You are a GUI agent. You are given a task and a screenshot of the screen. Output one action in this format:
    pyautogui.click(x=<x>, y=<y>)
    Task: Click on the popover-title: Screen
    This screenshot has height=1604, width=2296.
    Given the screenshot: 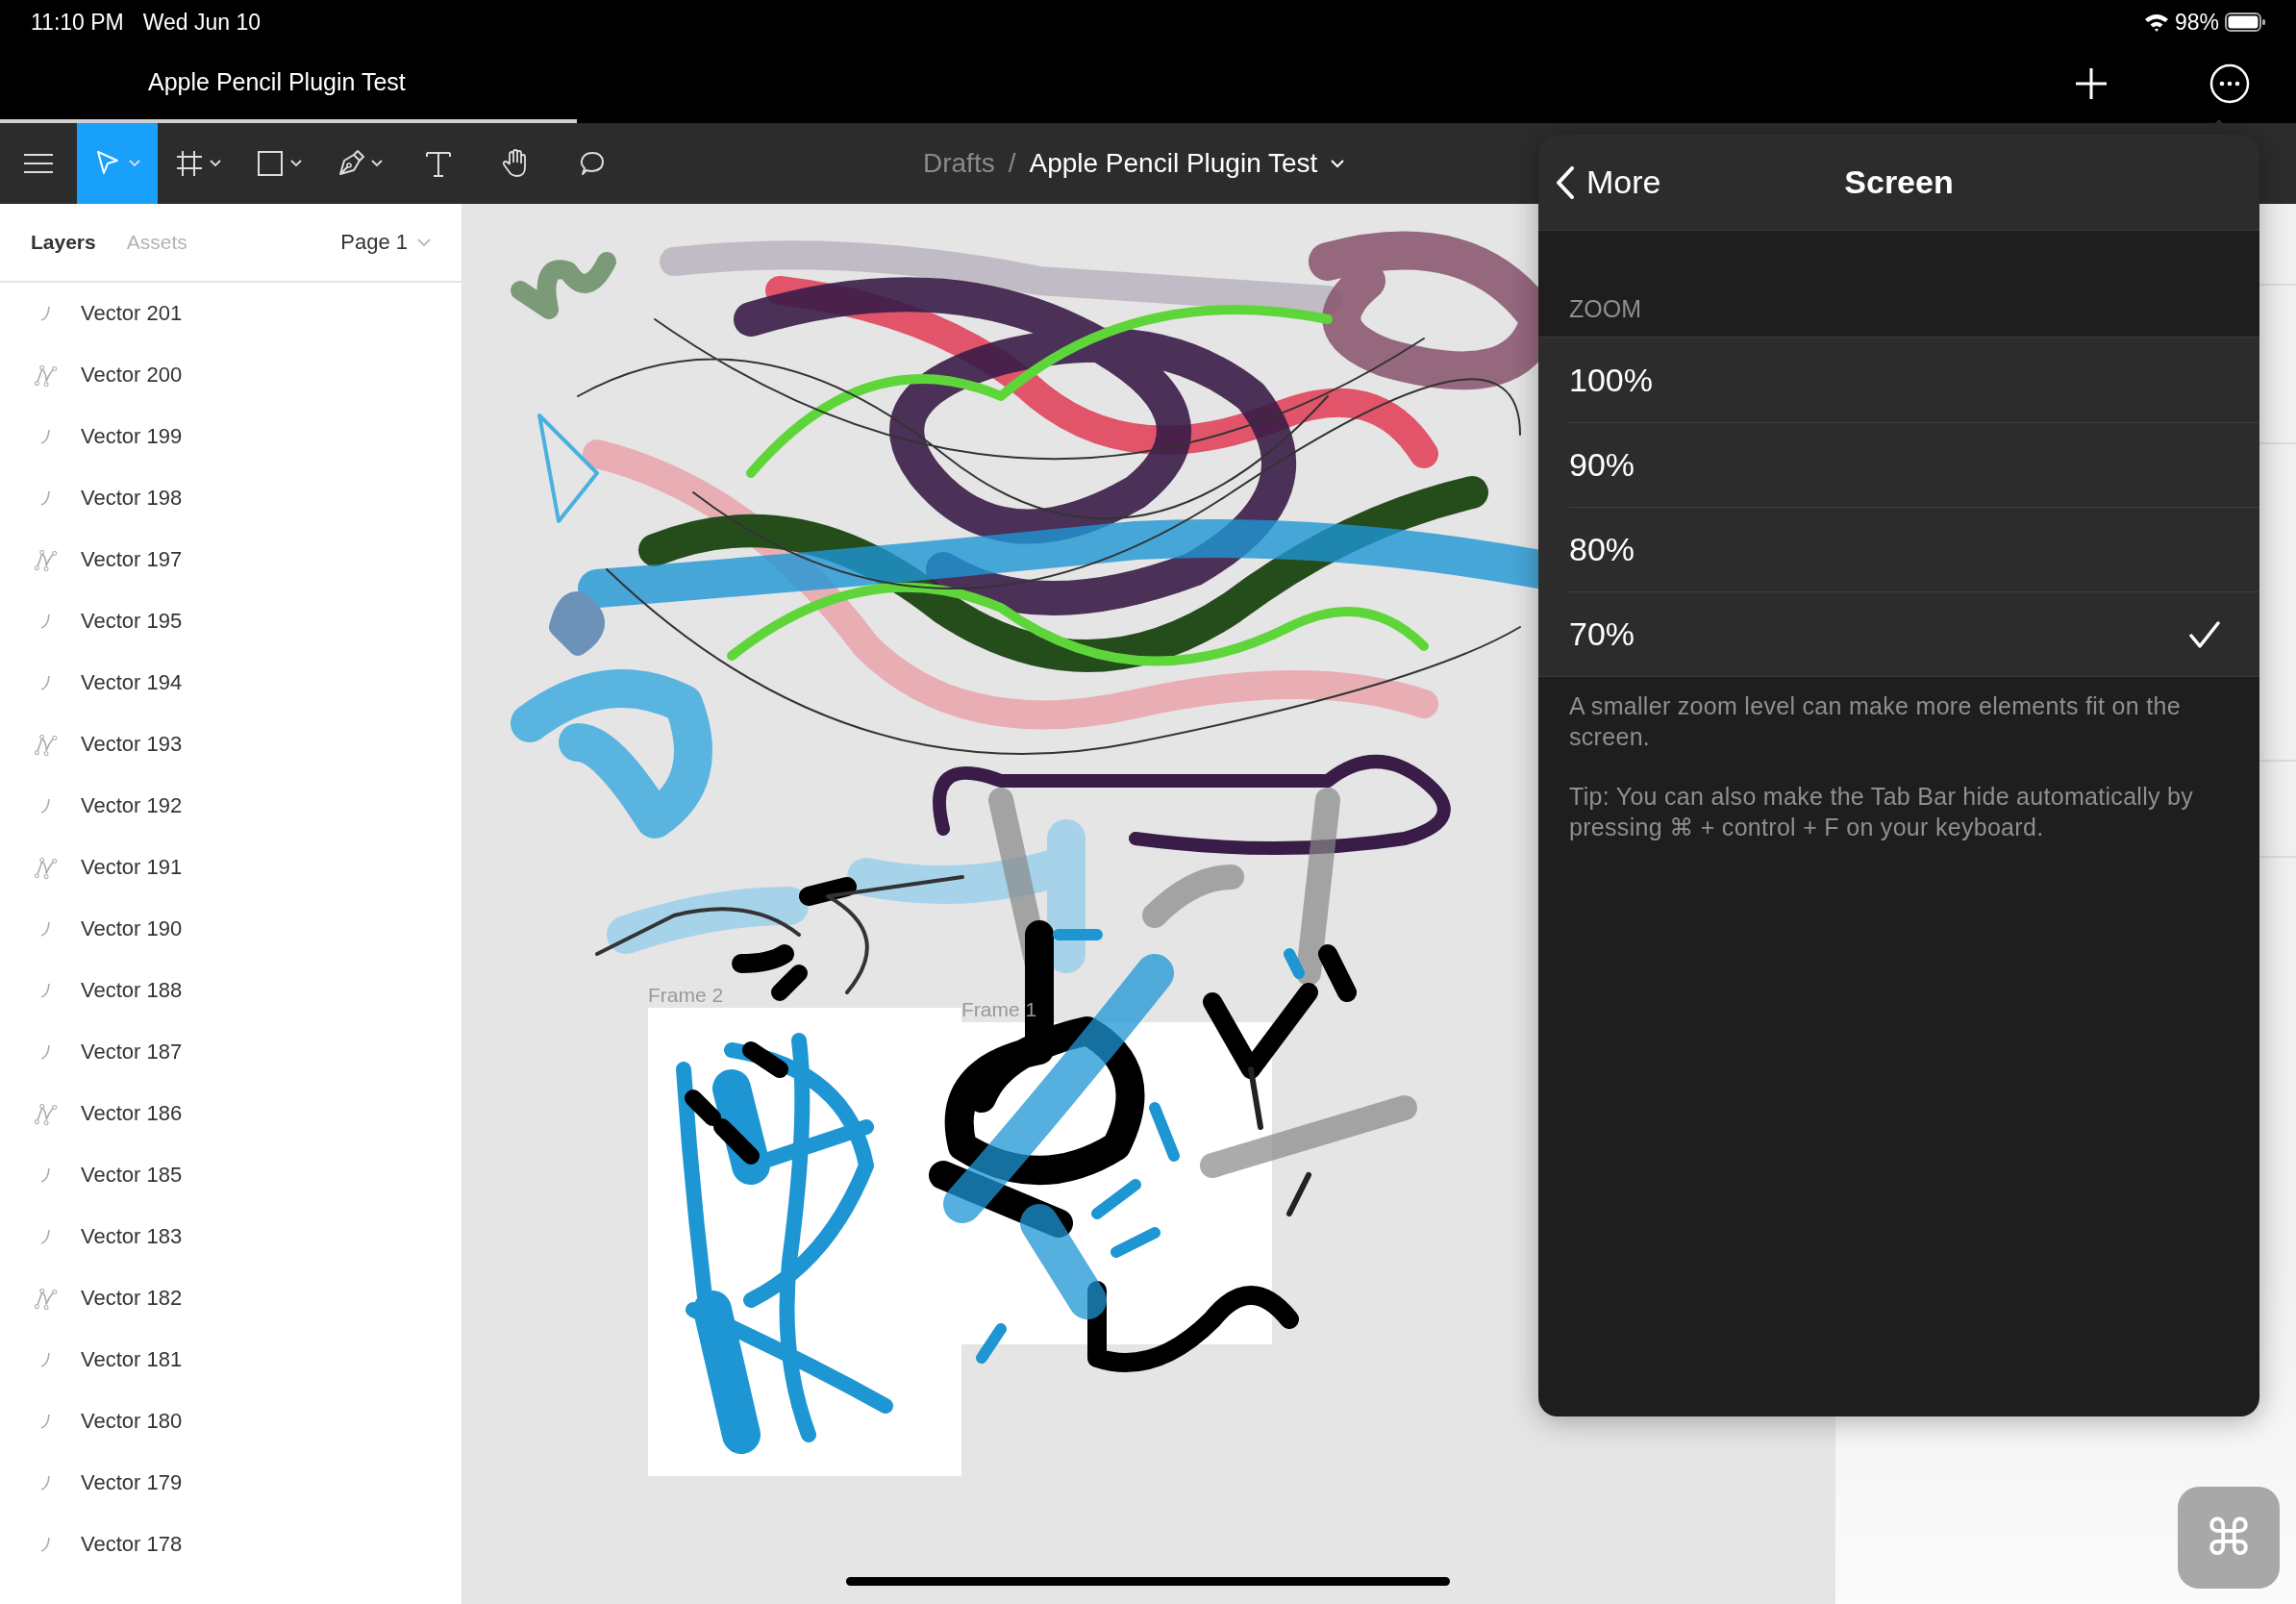 What is the action you would take?
    pyautogui.click(x=1899, y=182)
    